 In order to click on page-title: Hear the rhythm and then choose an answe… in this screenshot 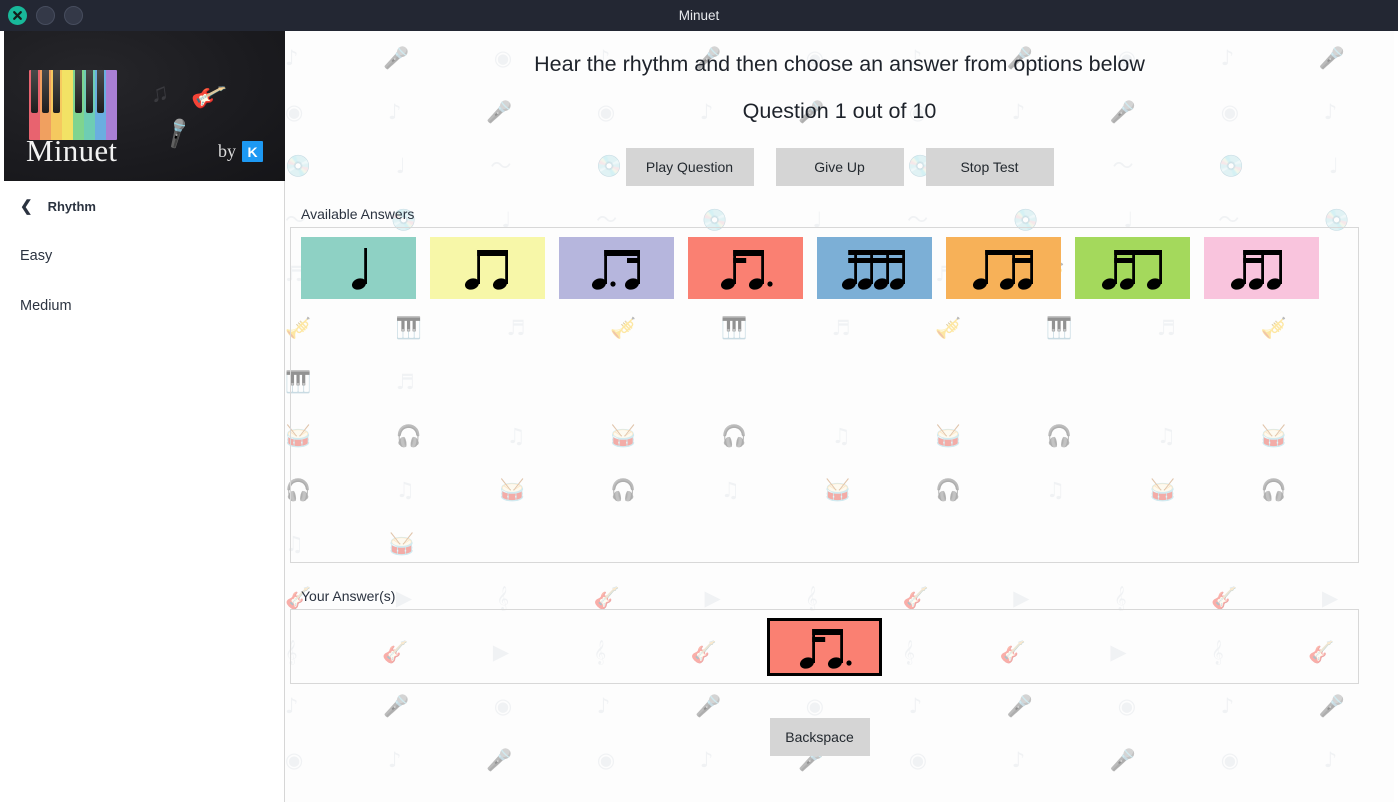, I will do `click(839, 64)`.